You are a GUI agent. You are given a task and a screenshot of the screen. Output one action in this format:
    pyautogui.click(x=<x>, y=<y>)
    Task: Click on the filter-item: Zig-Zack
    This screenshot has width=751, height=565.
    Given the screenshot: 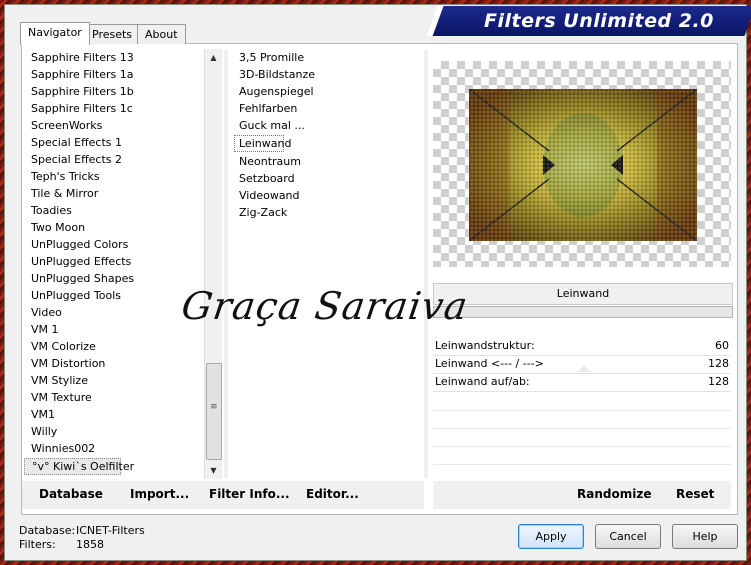 What is the action you would take?
    pyautogui.click(x=327, y=212)
    